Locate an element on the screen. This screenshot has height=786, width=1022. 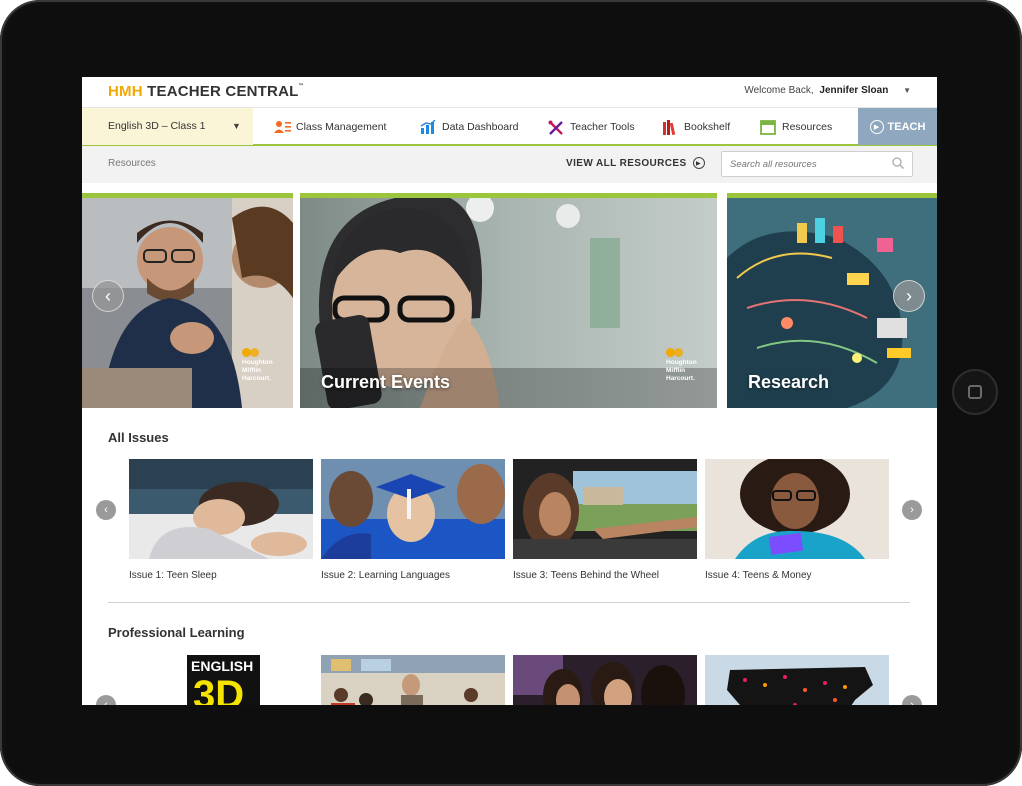
breadcrumb: Resources is located at coordinates (132, 163).